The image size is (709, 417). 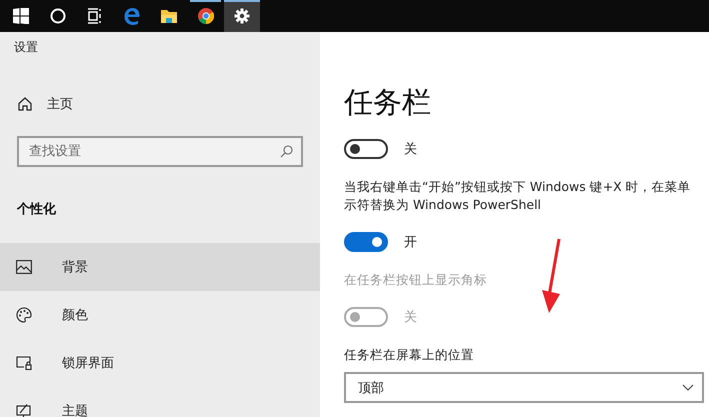 I want to click on picture-icon, so click(x=24, y=267).